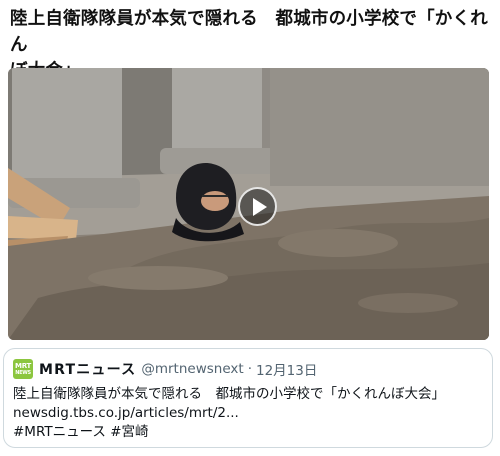  Describe the element at coordinates (229, 394) in the screenshot. I see `quoted-post-text: 陸上自衛隊隊員が本気で隠れる 都城市の小学校で「かくれんぼ大会」` at that location.